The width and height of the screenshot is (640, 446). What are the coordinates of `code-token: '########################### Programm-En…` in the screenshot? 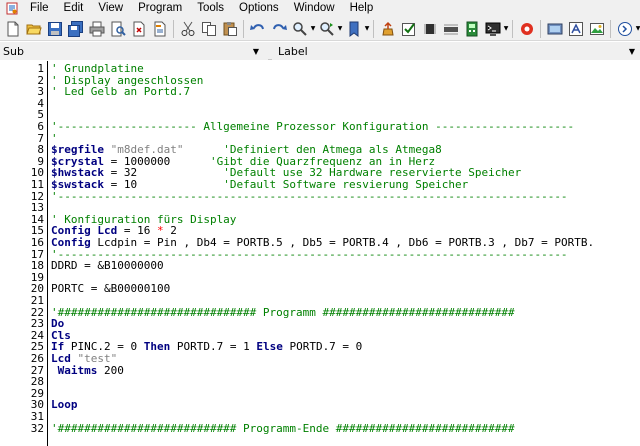 It's located at (283, 428).